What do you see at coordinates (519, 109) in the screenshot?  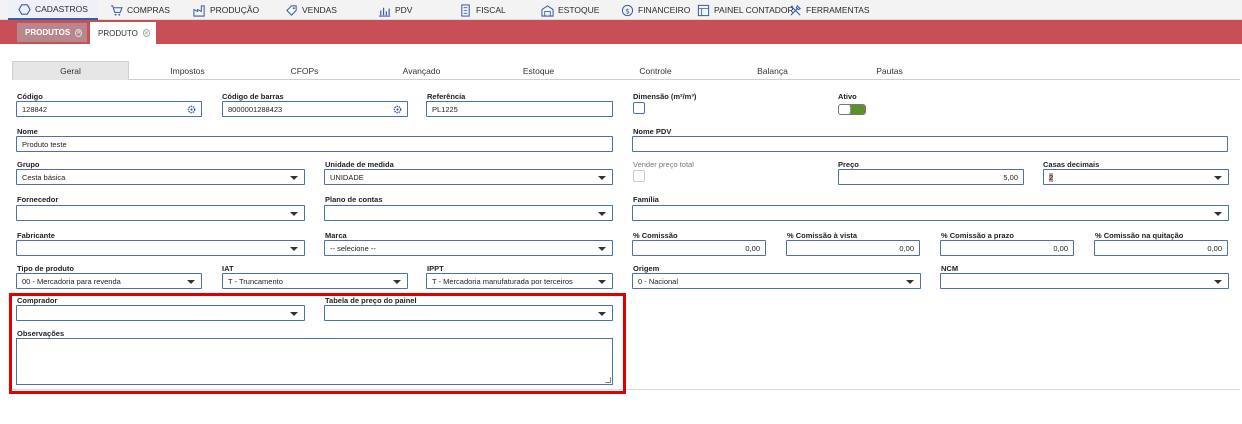 I see `referencia-field: PL1225` at bounding box center [519, 109].